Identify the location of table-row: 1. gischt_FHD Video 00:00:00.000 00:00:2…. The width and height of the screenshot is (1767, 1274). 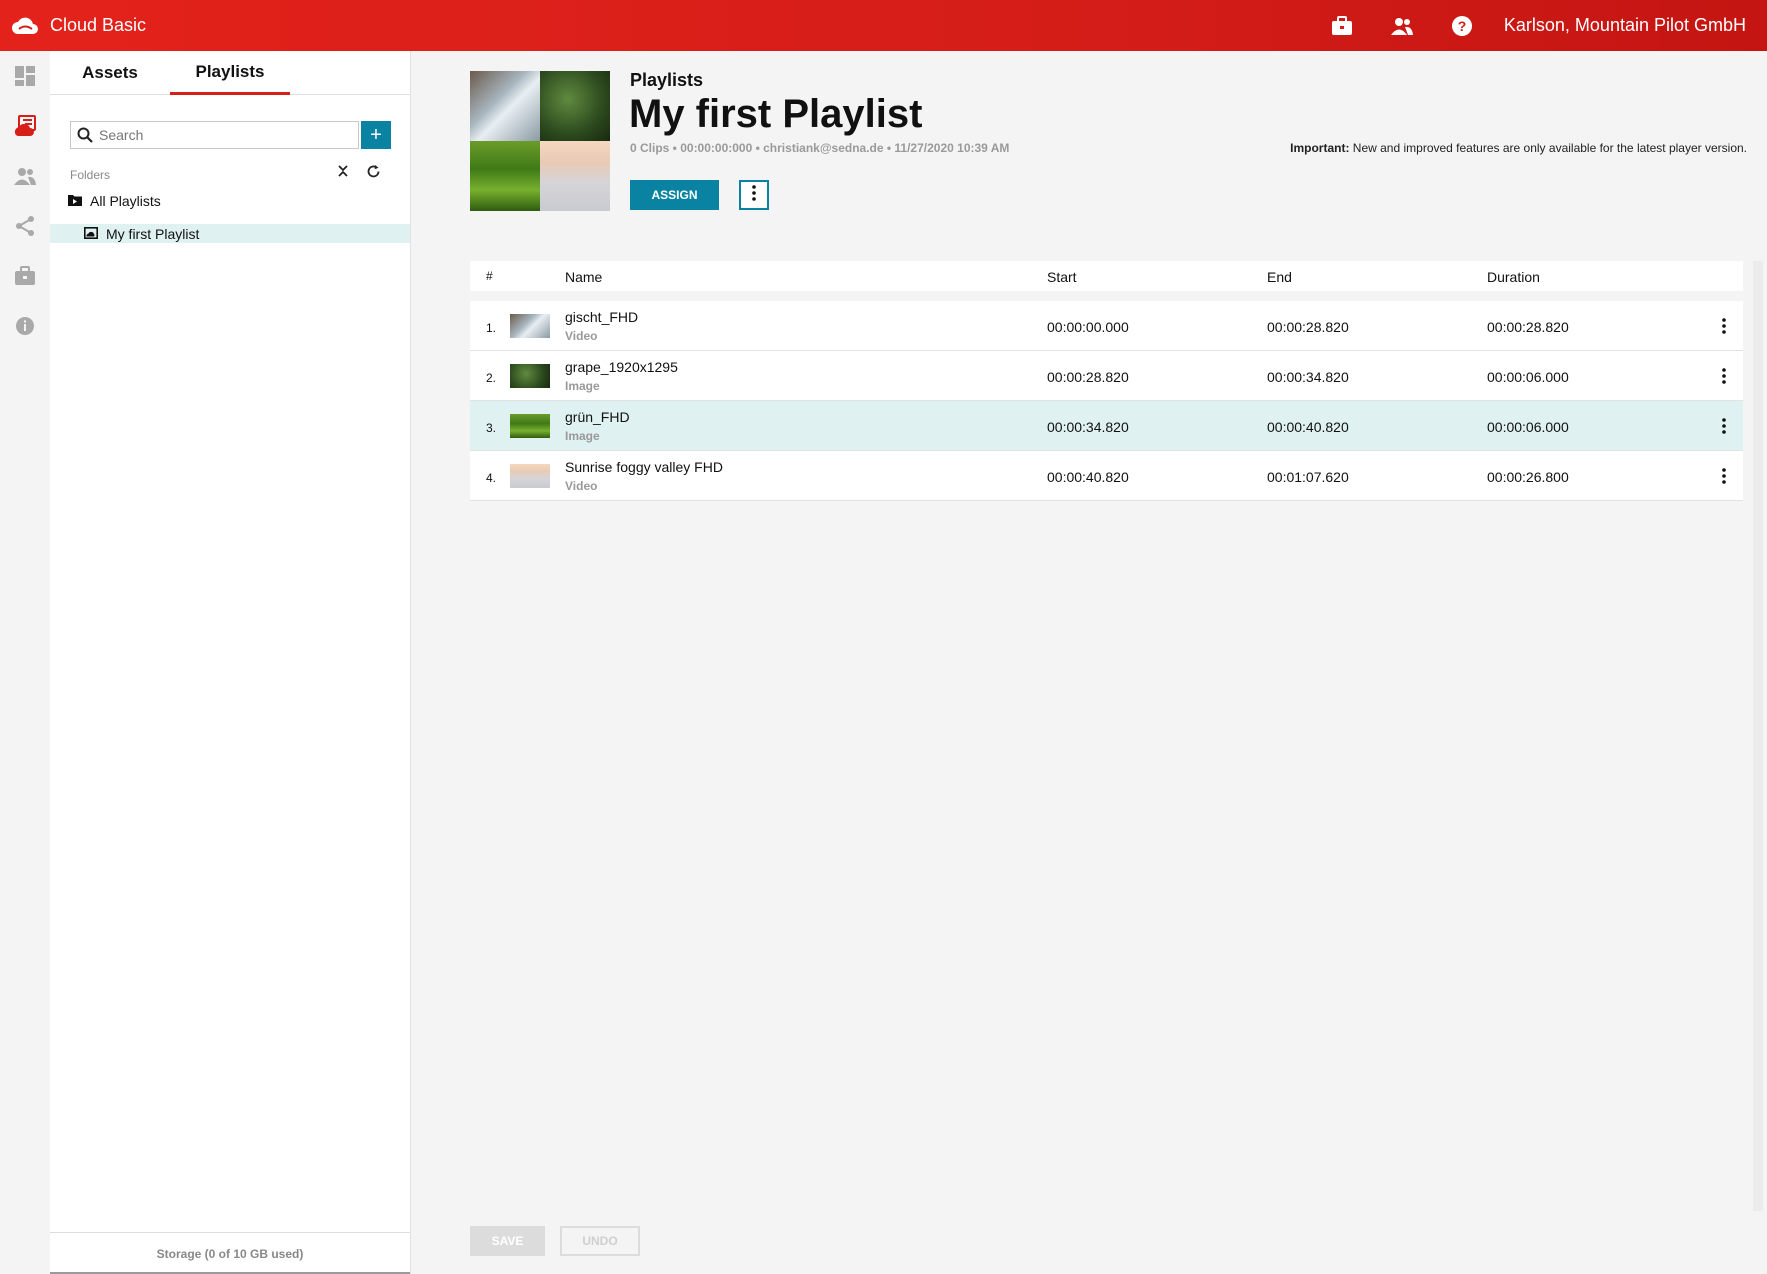
(1106, 326).